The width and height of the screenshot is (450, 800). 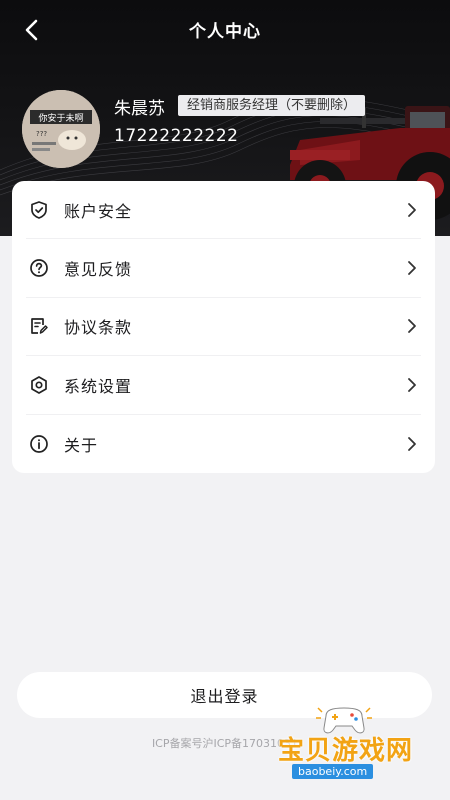 What do you see at coordinates (223, 444) in the screenshot?
I see `menu-item-about: 关于` at bounding box center [223, 444].